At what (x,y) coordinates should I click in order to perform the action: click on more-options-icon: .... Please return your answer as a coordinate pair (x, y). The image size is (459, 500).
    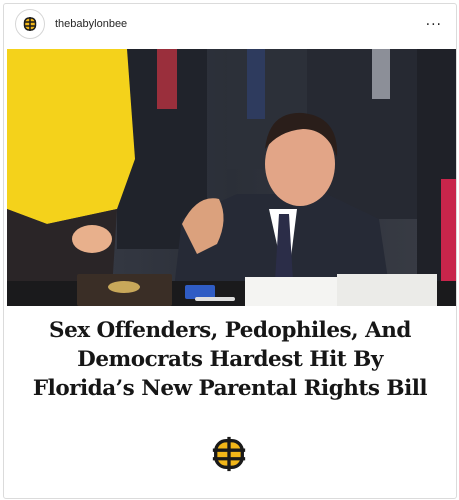
    Looking at the image, I should click on (434, 21).